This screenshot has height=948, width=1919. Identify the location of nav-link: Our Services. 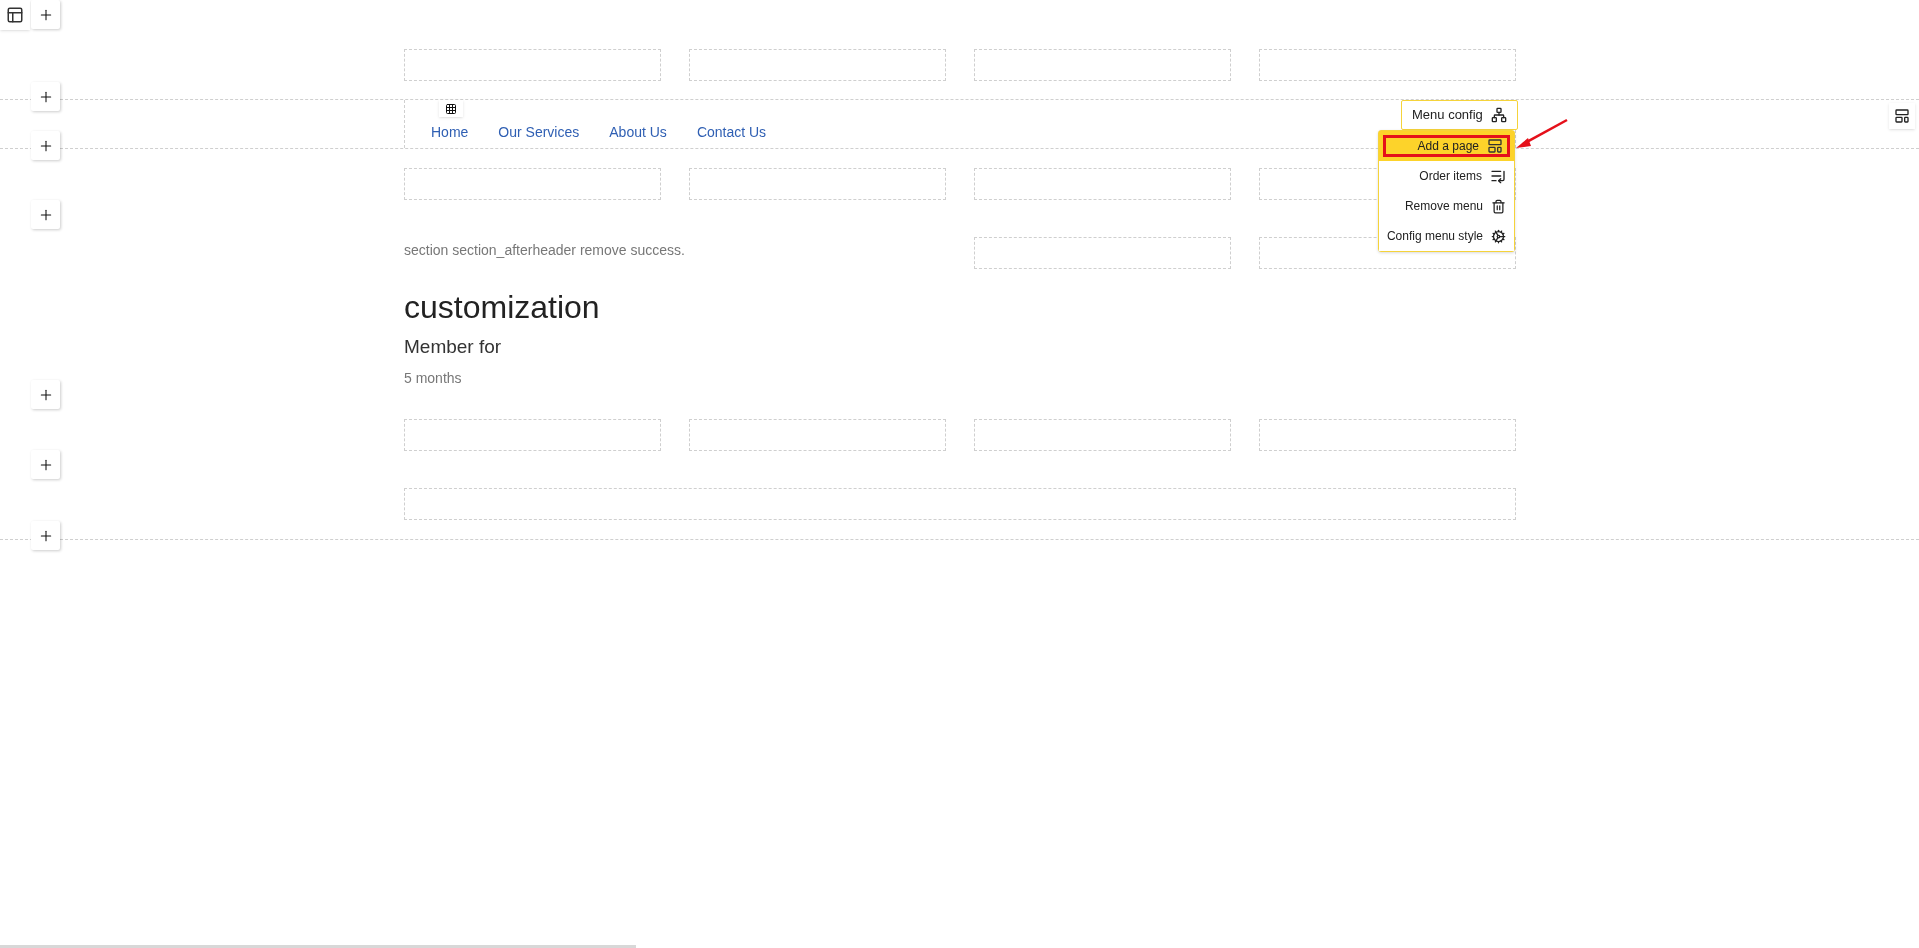
(539, 132).